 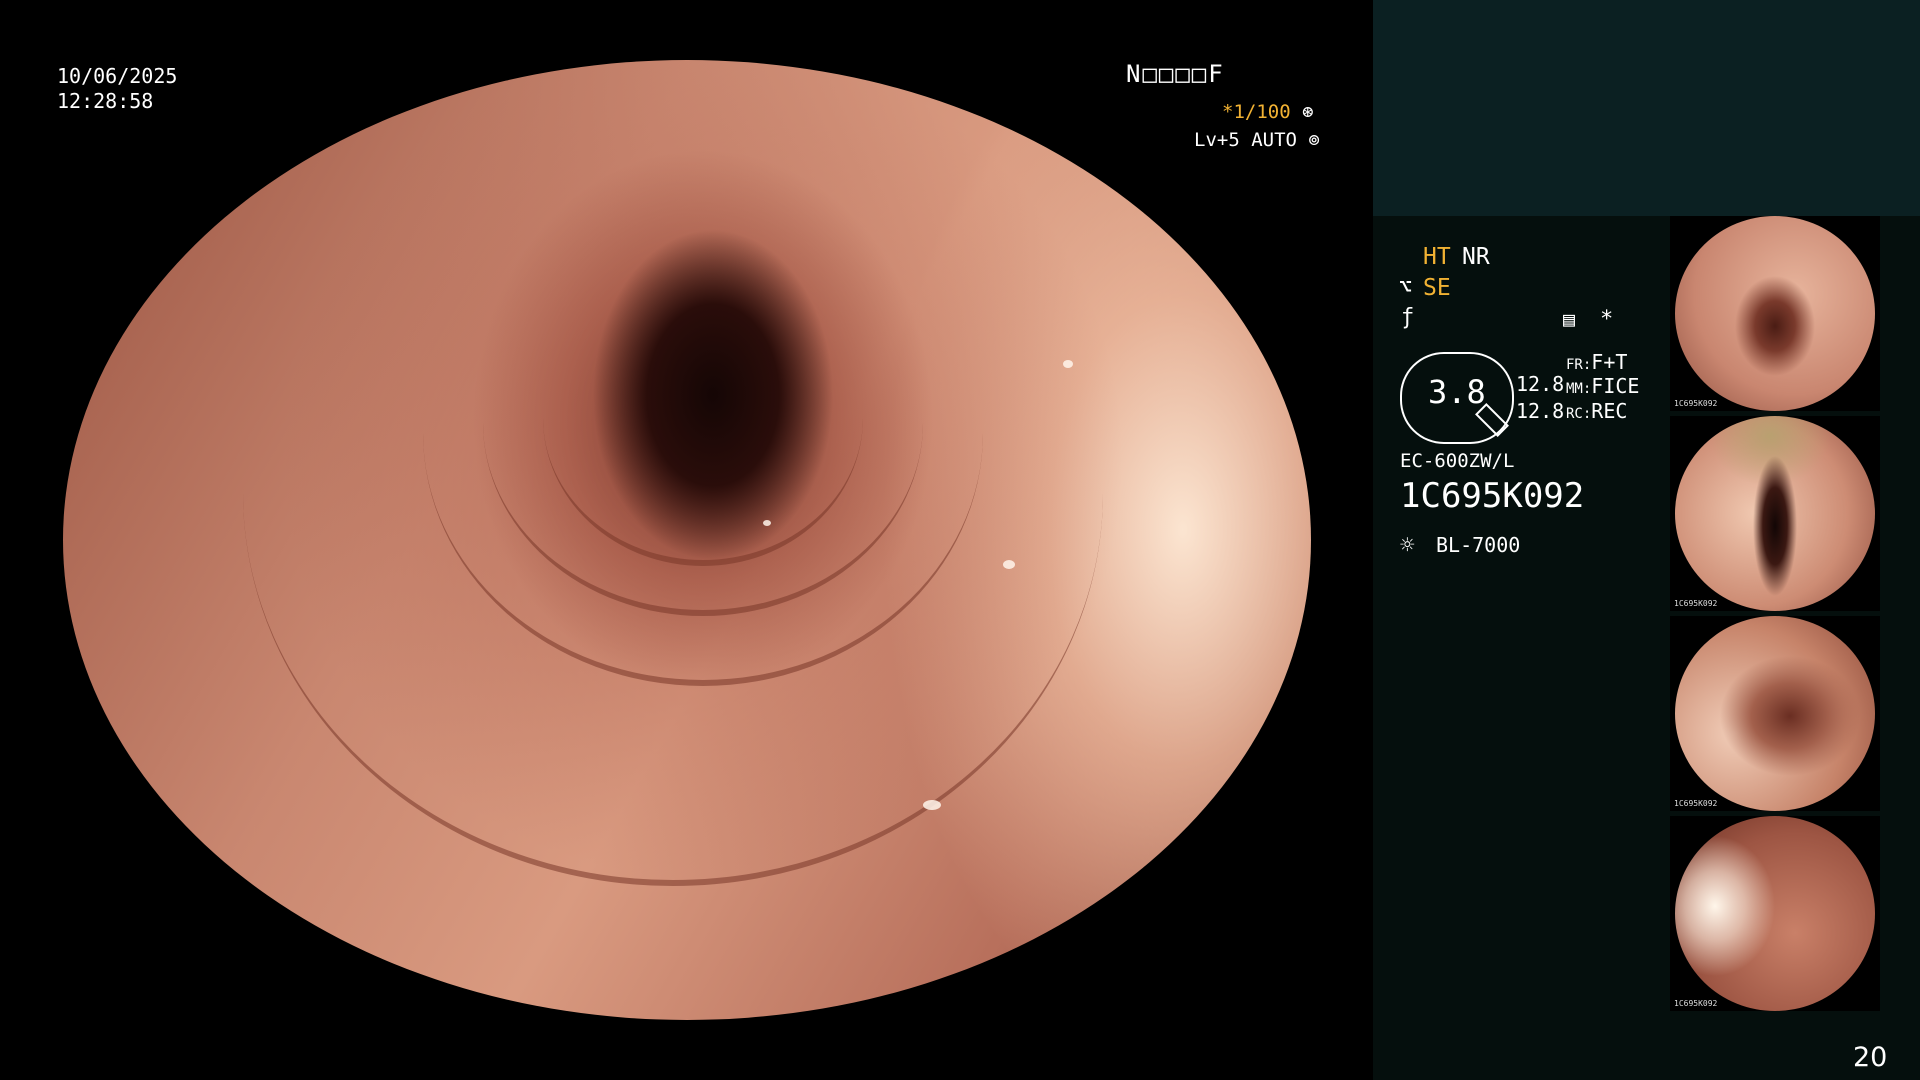 I want to click on patient-code: N□□□□F, so click(x=1175, y=74).